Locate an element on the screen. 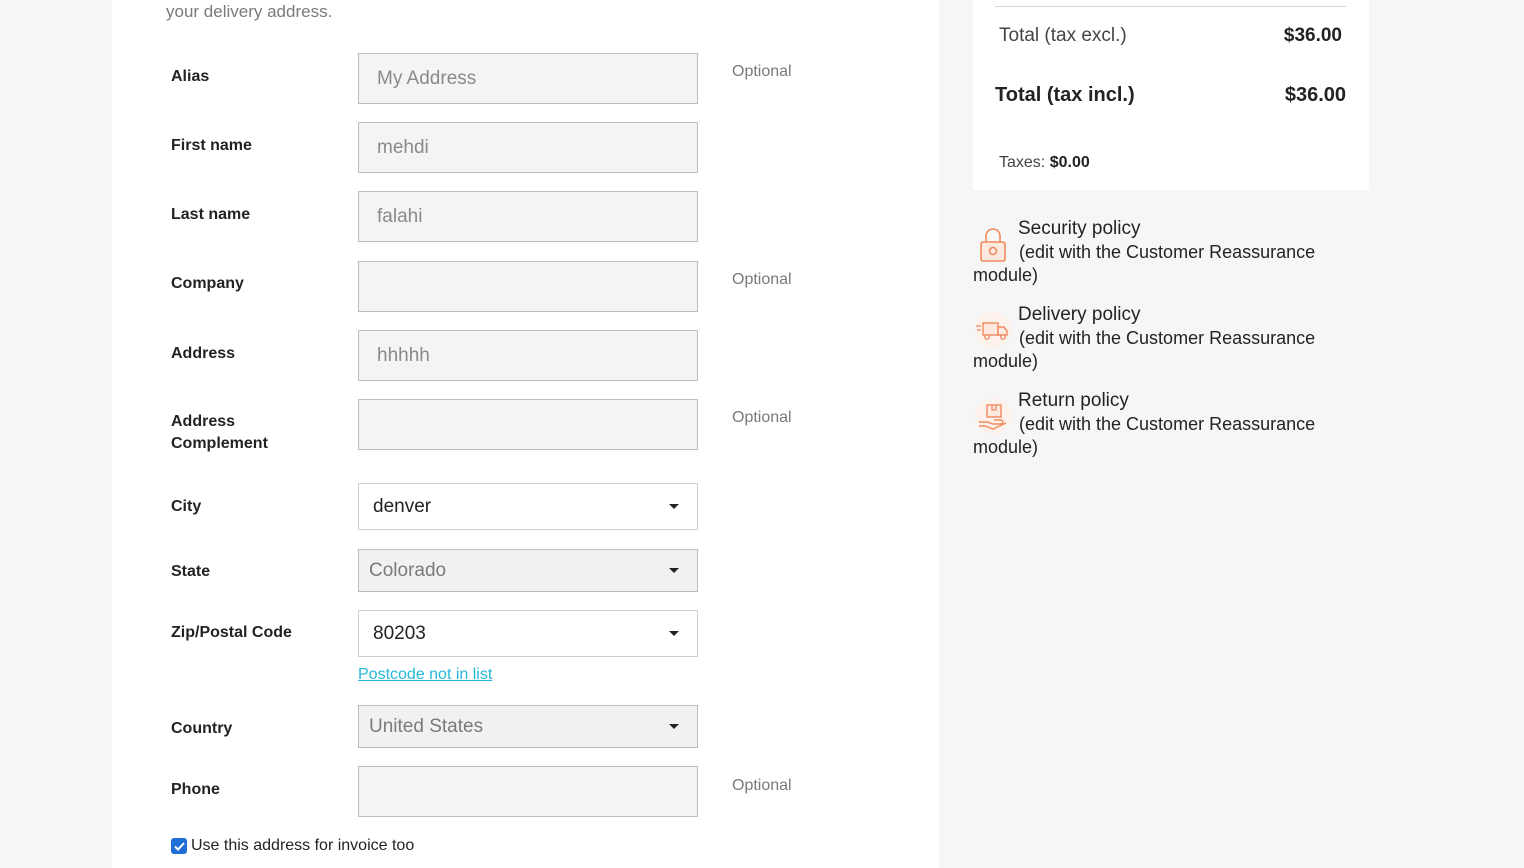  taxes-value: $0.00 is located at coordinates (1069, 162).